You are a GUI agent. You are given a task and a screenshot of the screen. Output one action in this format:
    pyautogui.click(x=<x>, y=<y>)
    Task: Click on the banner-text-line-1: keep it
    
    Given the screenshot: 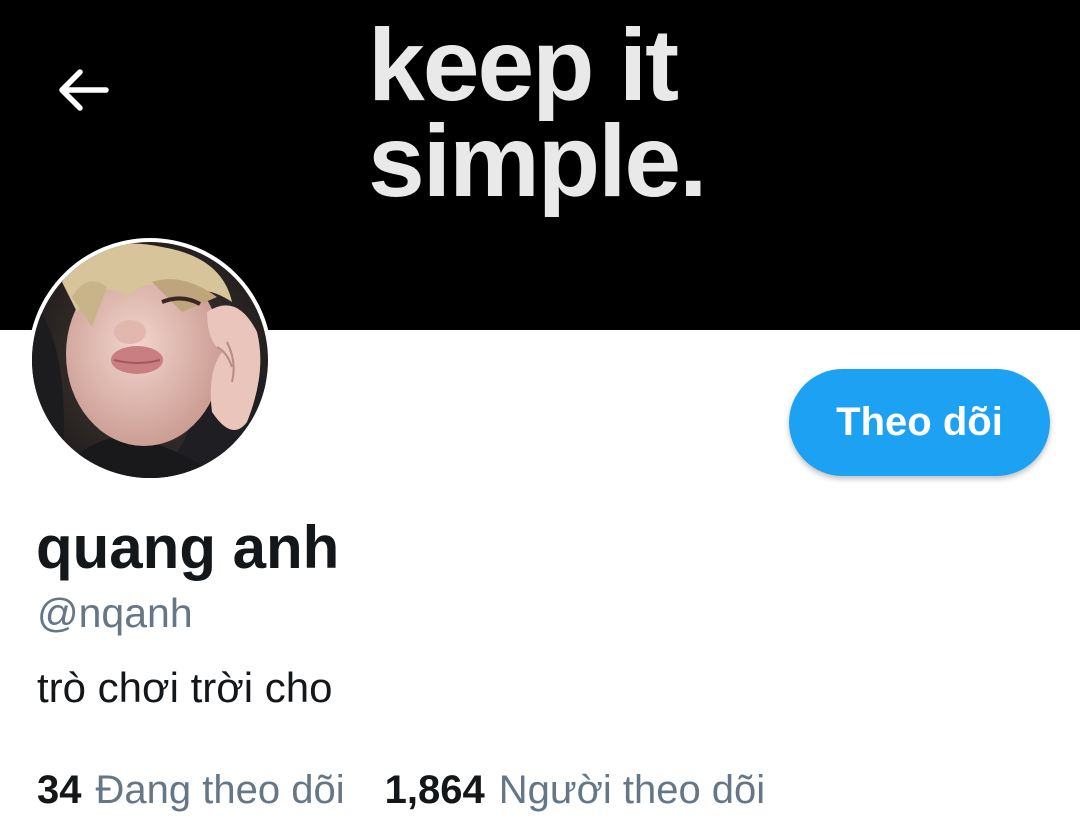 What is the action you would take?
    pyautogui.click(x=523, y=65)
    